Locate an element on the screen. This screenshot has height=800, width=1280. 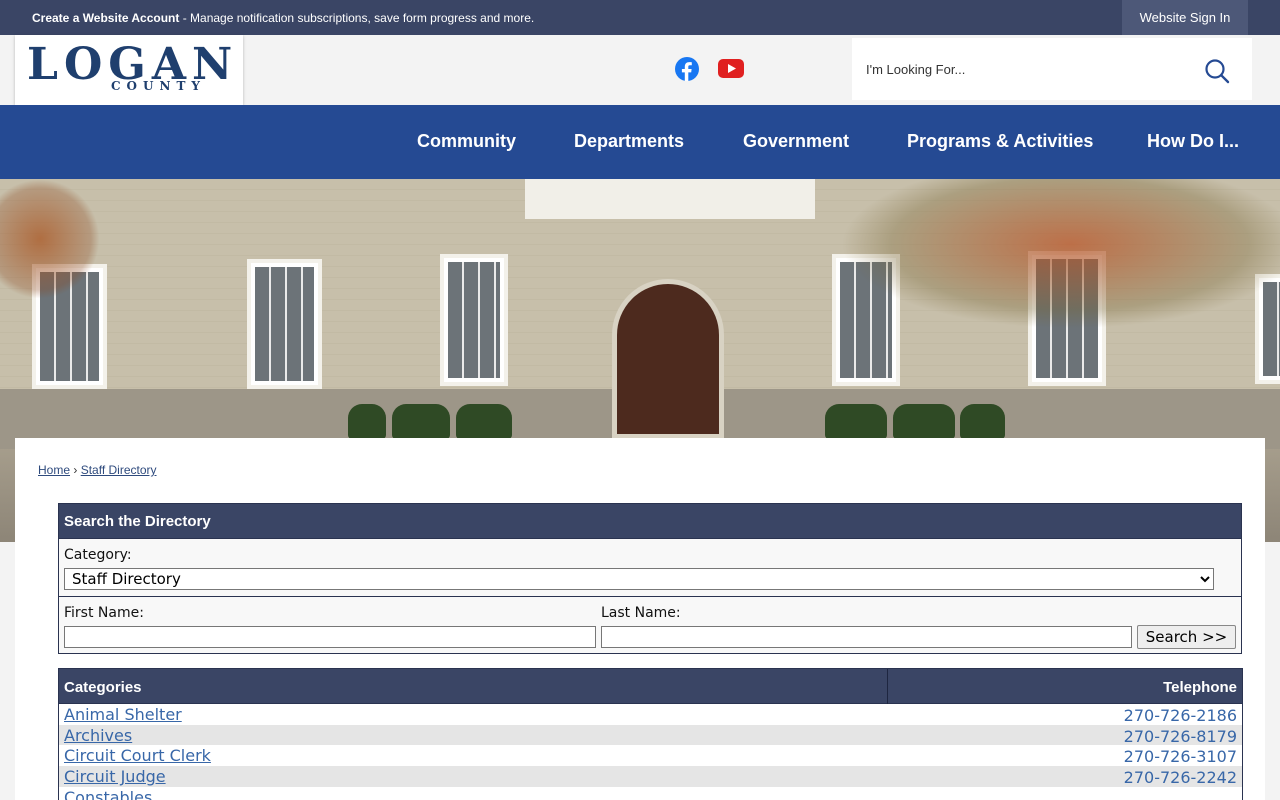
phone-circuit-judge: 270-726-2242 is located at coordinates (1180, 777).